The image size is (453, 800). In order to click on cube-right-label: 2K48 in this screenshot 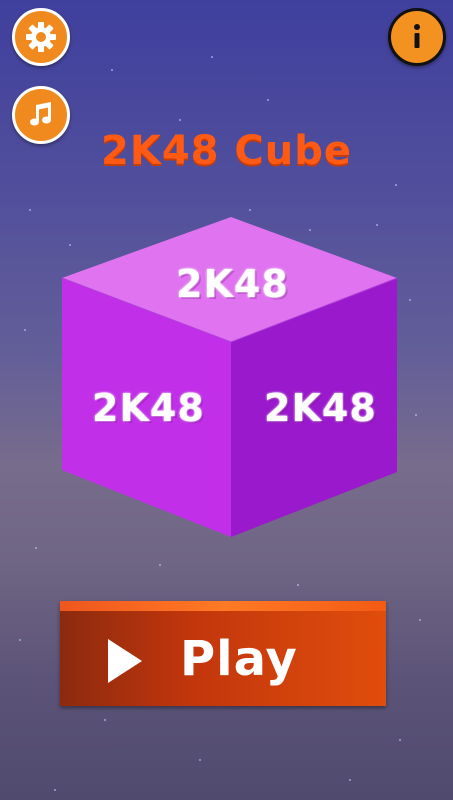, I will do `click(320, 408)`.